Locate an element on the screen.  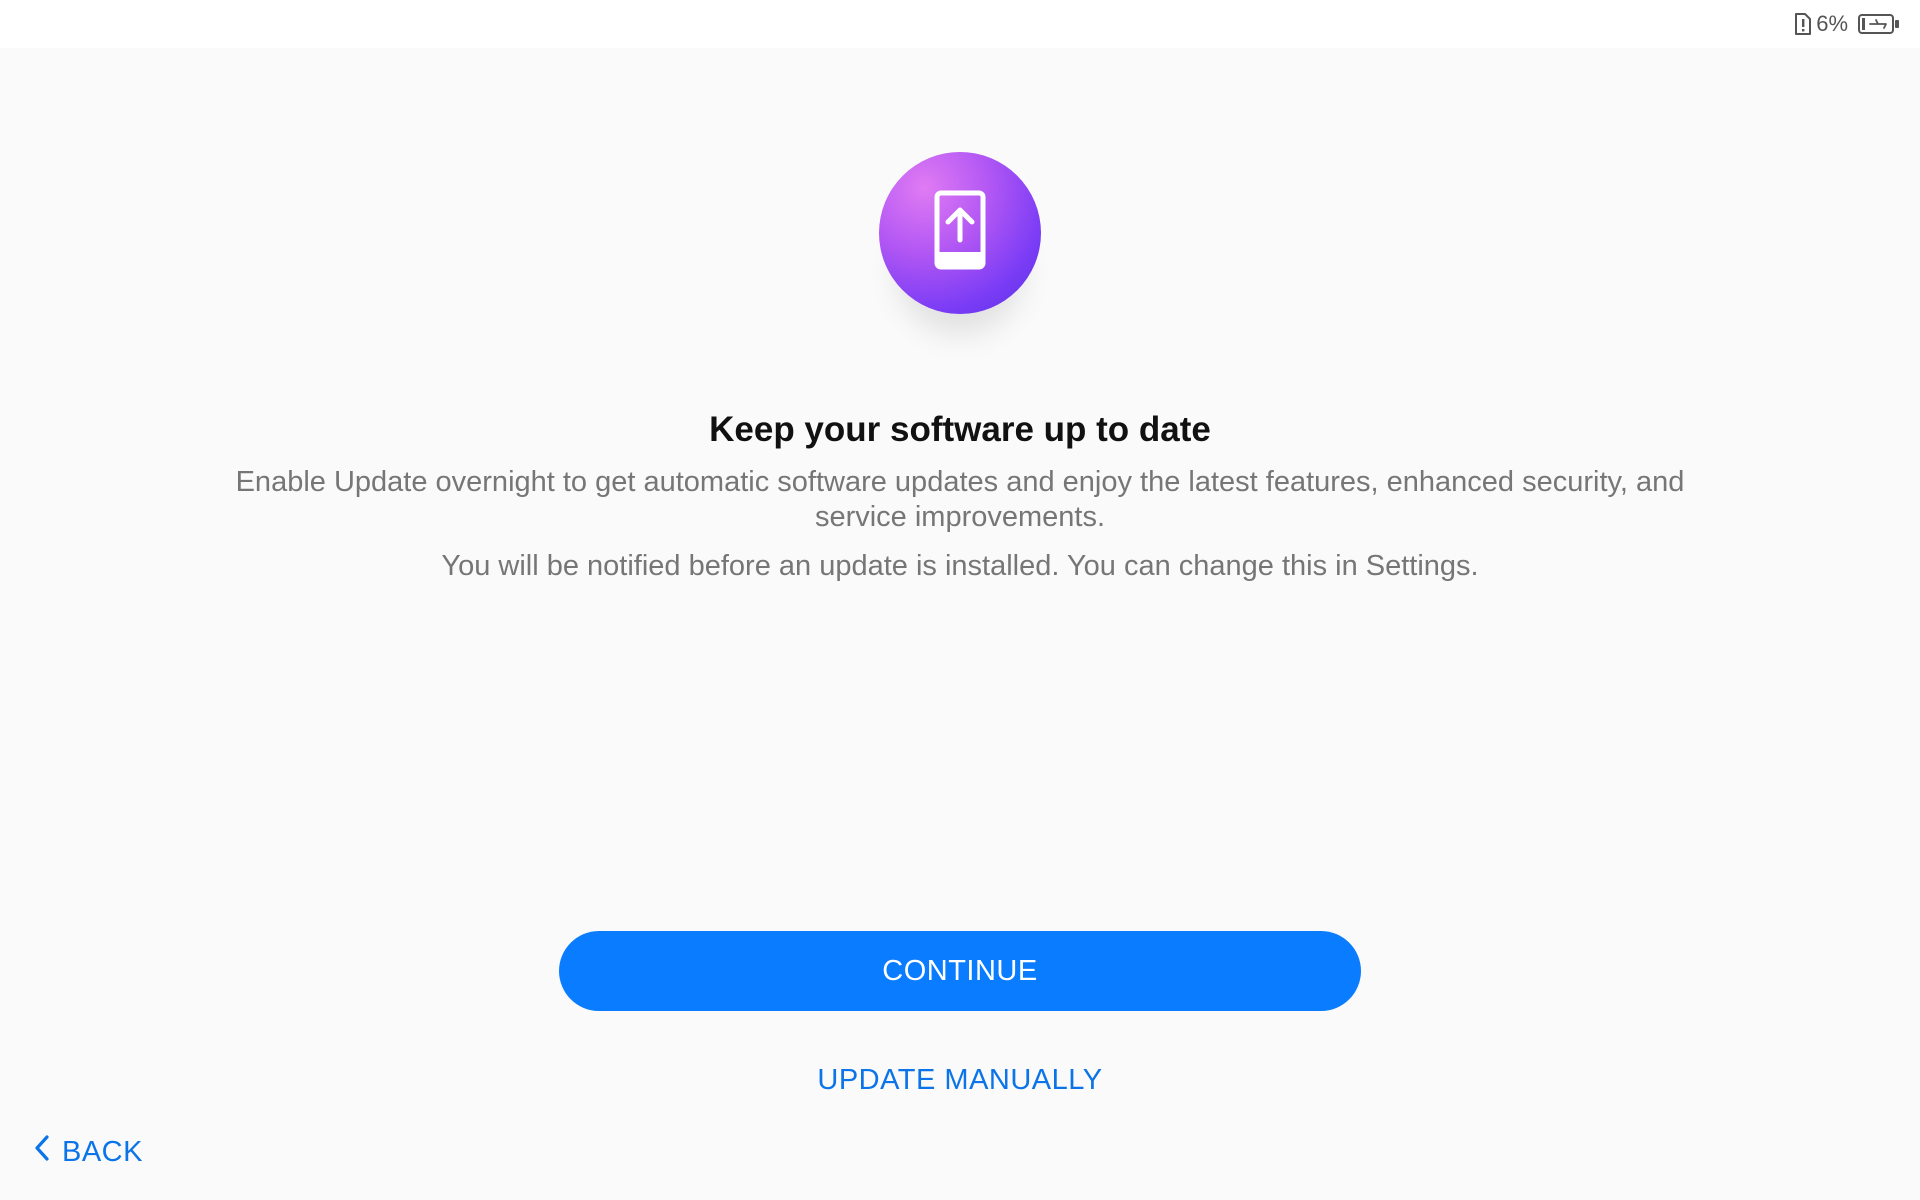
battery-alert-icon is located at coordinates (1803, 24).